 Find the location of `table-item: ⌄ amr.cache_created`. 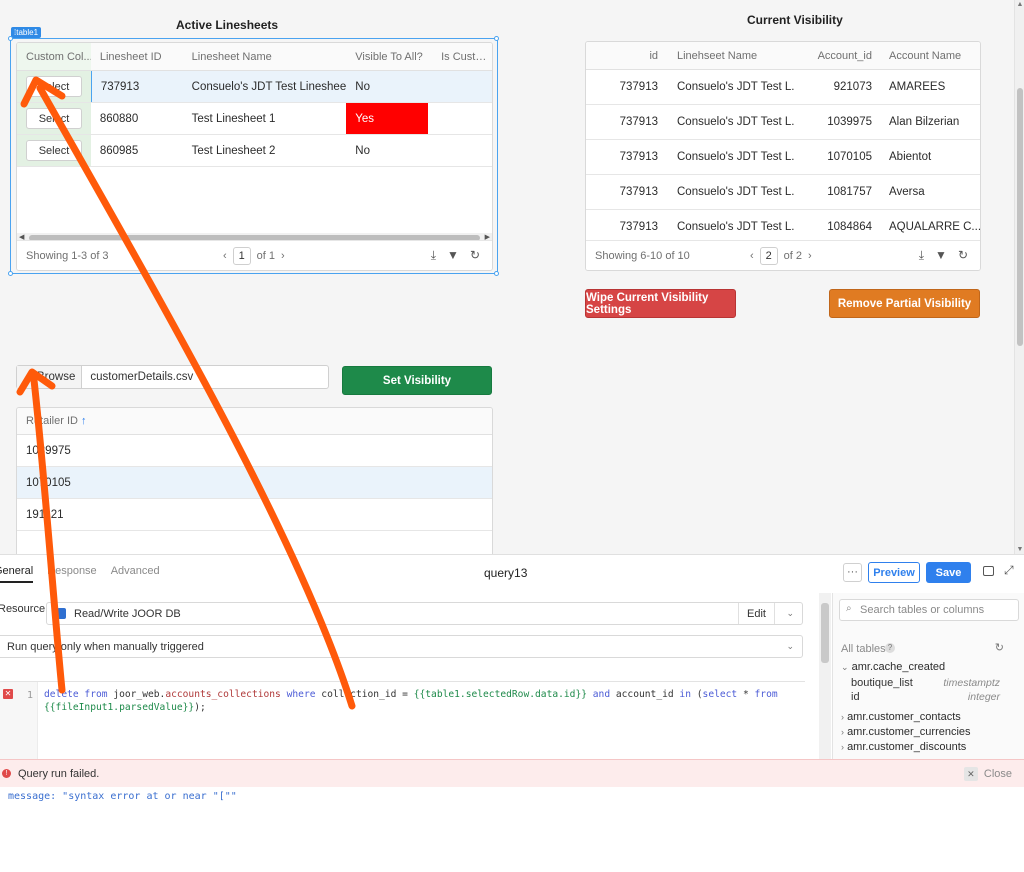

table-item: ⌄ amr.cache_created is located at coordinates (893, 667).